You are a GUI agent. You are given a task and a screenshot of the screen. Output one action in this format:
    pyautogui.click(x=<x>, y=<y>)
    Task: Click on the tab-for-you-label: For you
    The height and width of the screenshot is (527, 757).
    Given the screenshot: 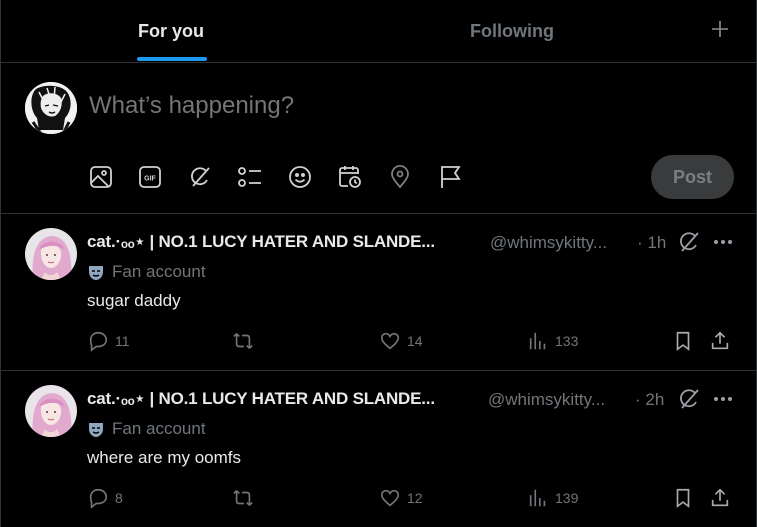 What is the action you would take?
    pyautogui.click(x=171, y=30)
    